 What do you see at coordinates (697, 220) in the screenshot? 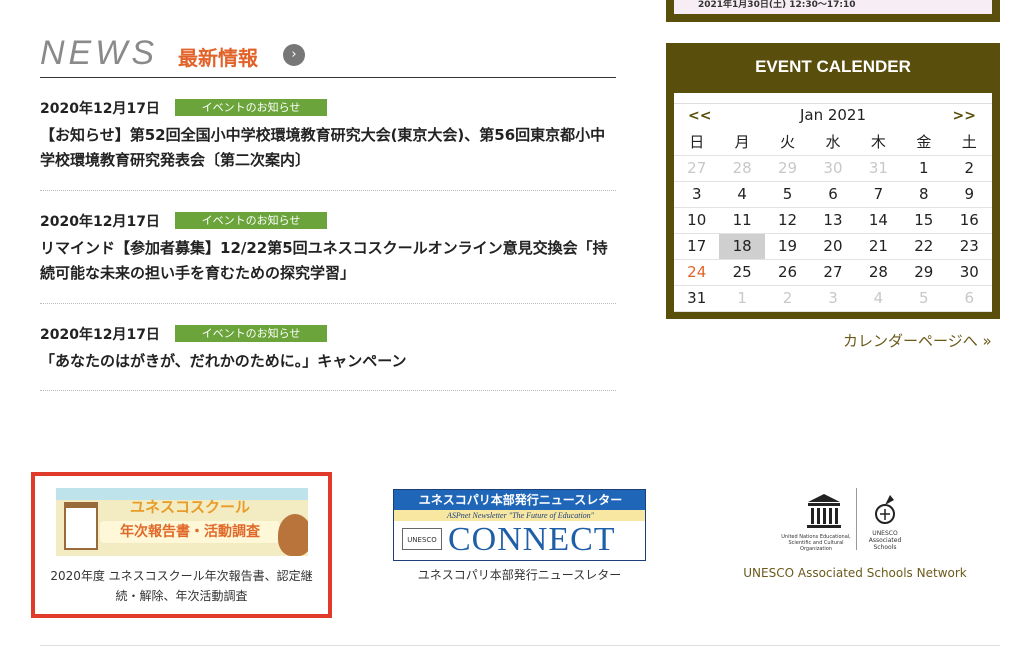
I see `calendar-day: 10` at bounding box center [697, 220].